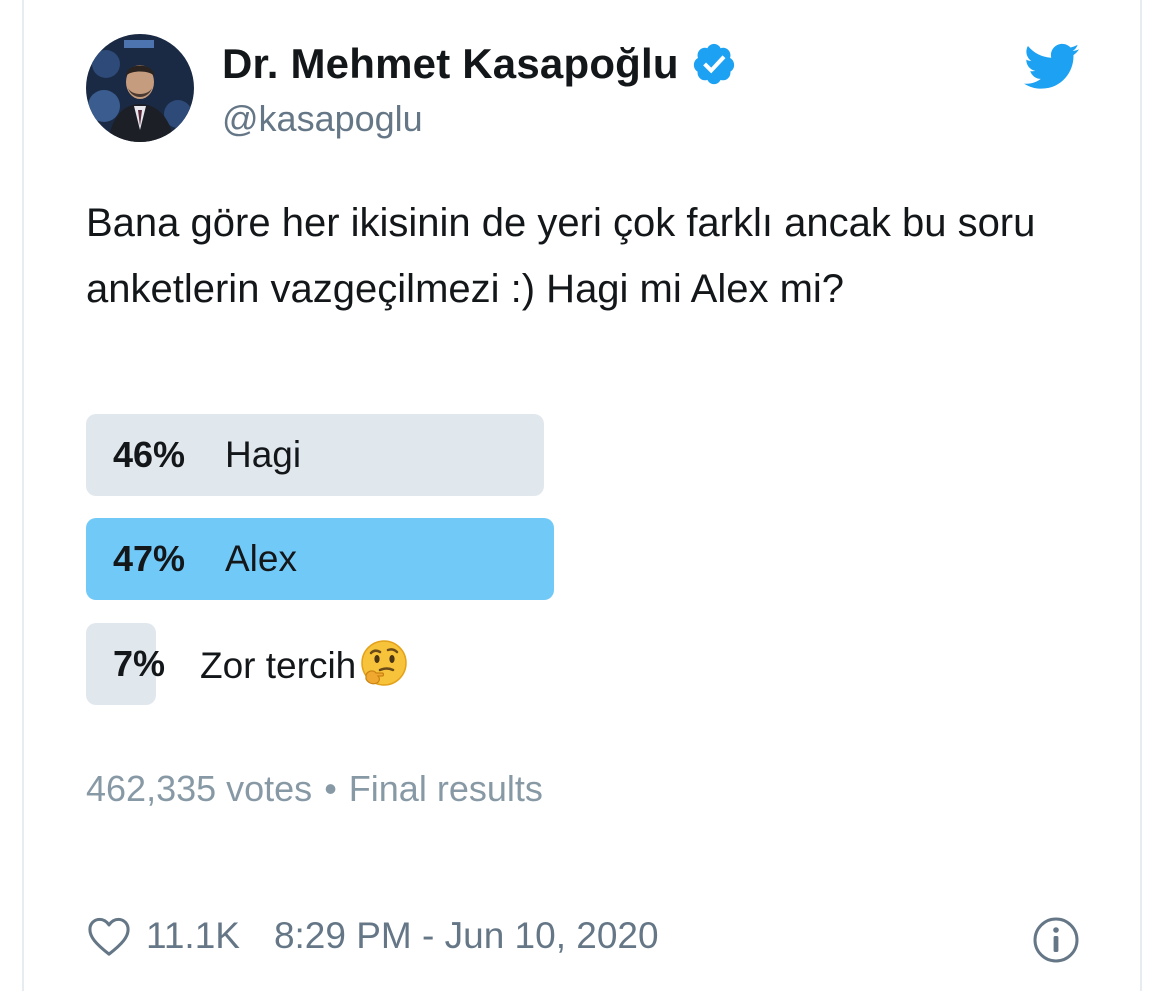 Image resolution: width=1171 pixels, height=991 pixels. What do you see at coordinates (149, 454) in the screenshot?
I see `poll-percent: 46%` at bounding box center [149, 454].